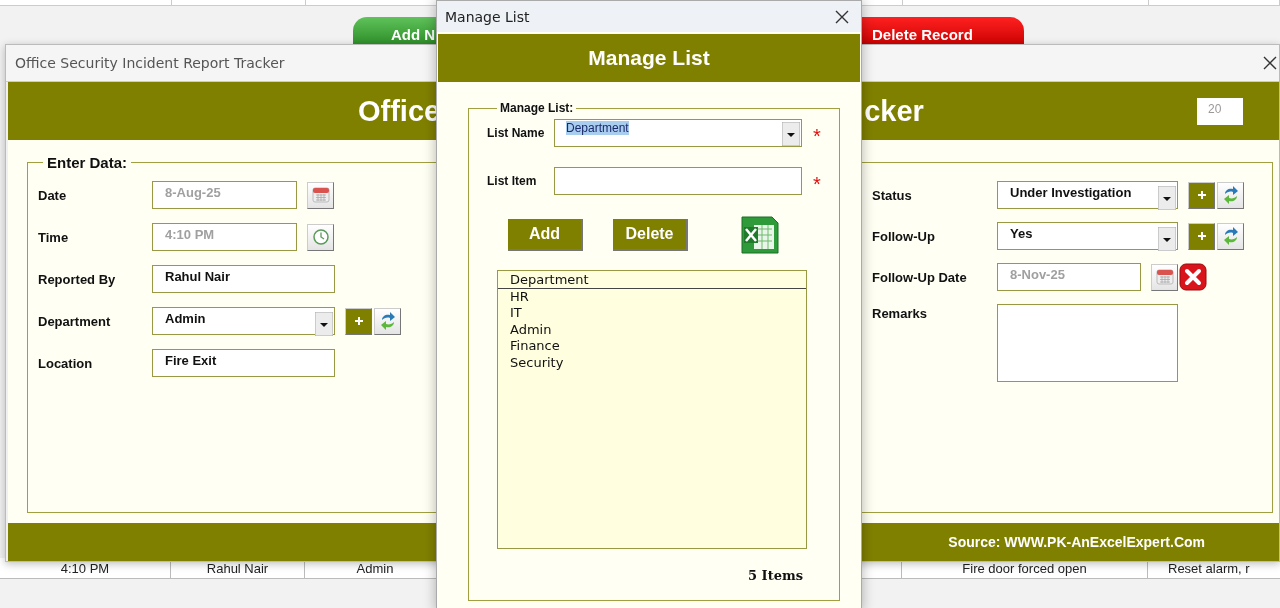 The width and height of the screenshot is (1280, 608). What do you see at coordinates (900, 313) in the screenshot?
I see `field-label: Remarks` at bounding box center [900, 313].